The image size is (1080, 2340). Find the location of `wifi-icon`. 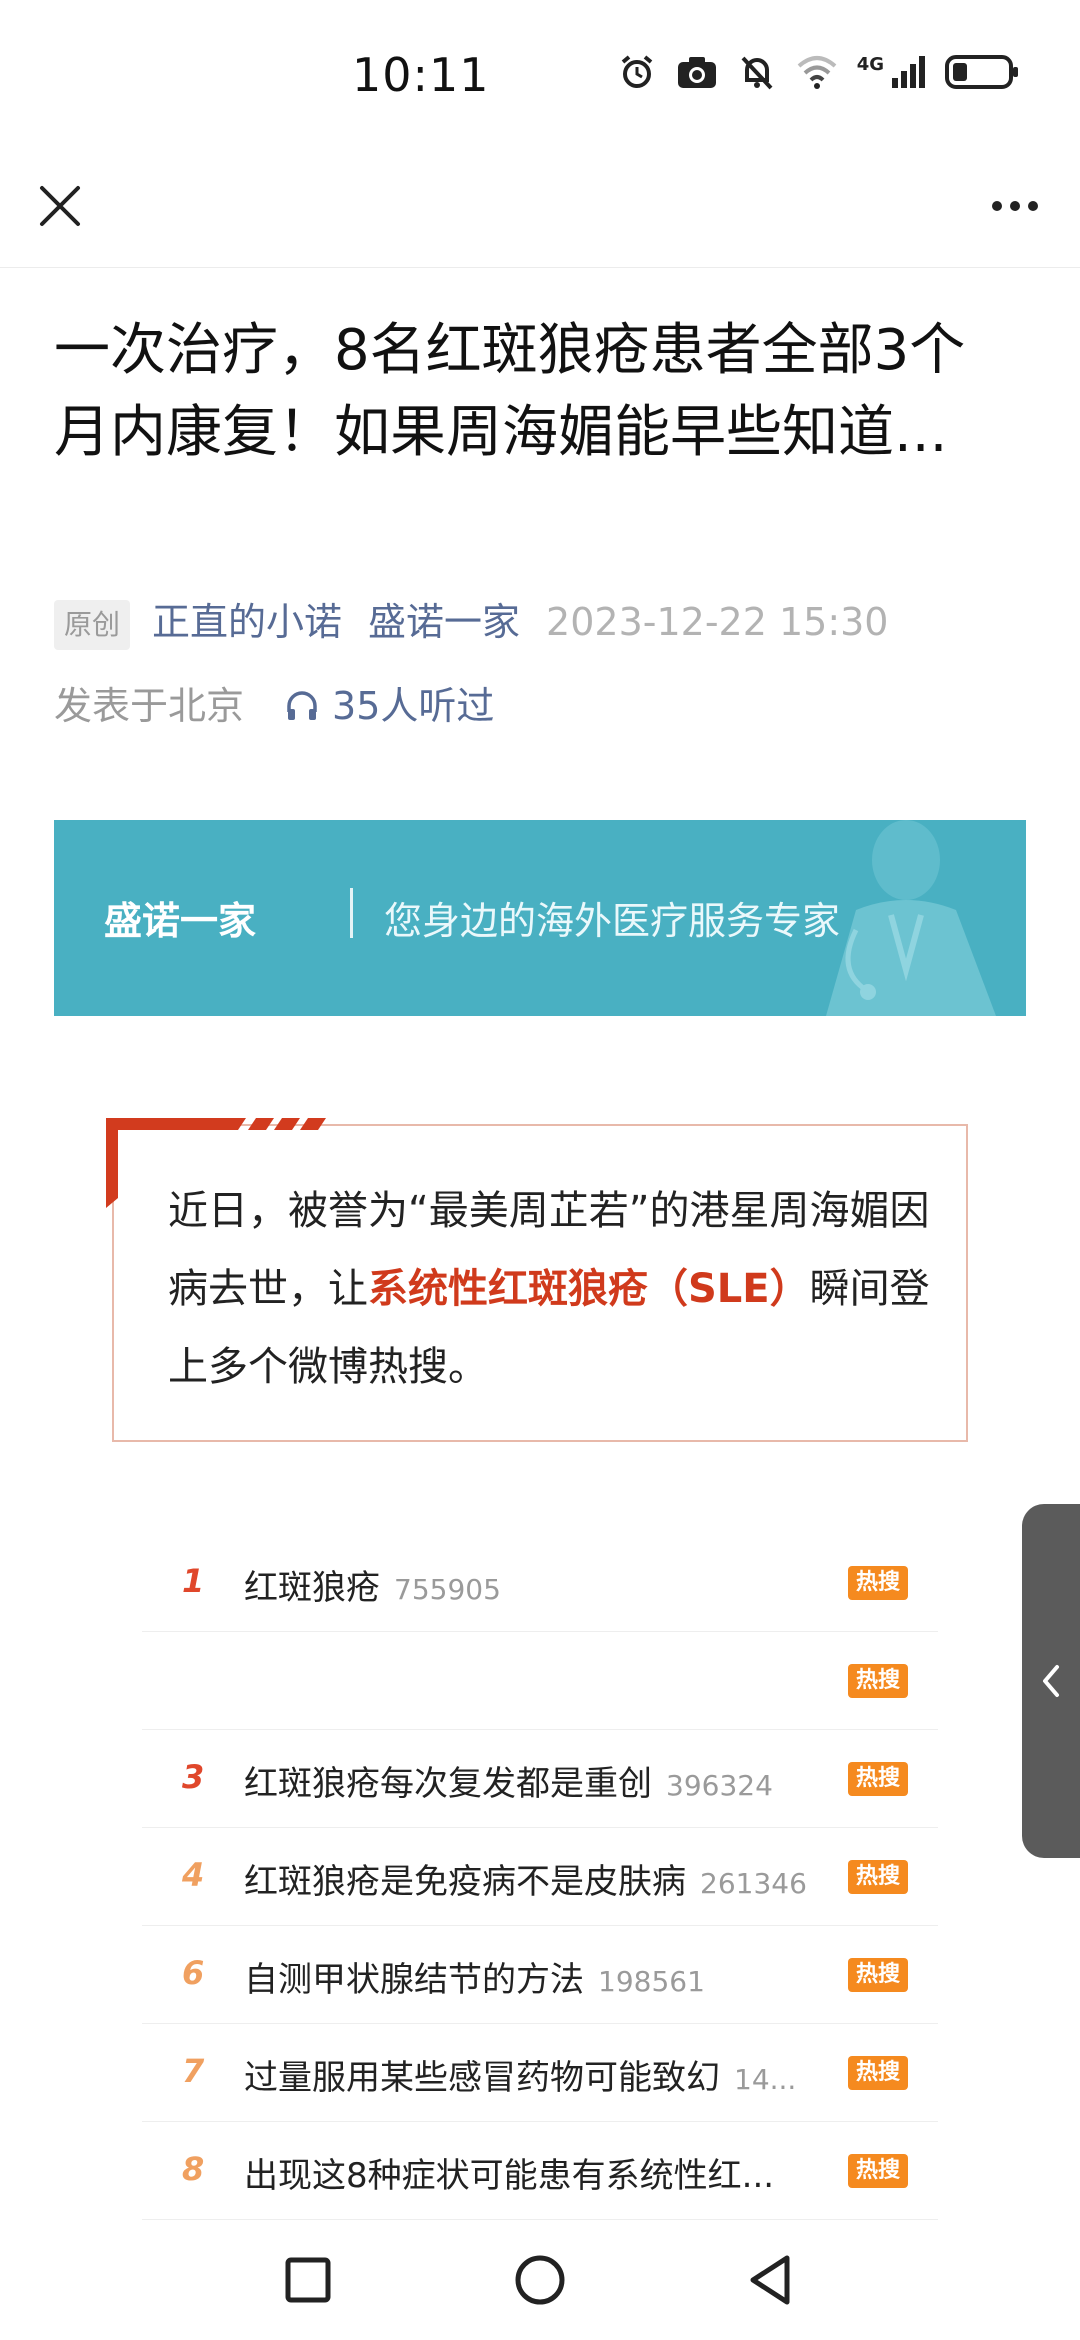

wifi-icon is located at coordinates (817, 72).